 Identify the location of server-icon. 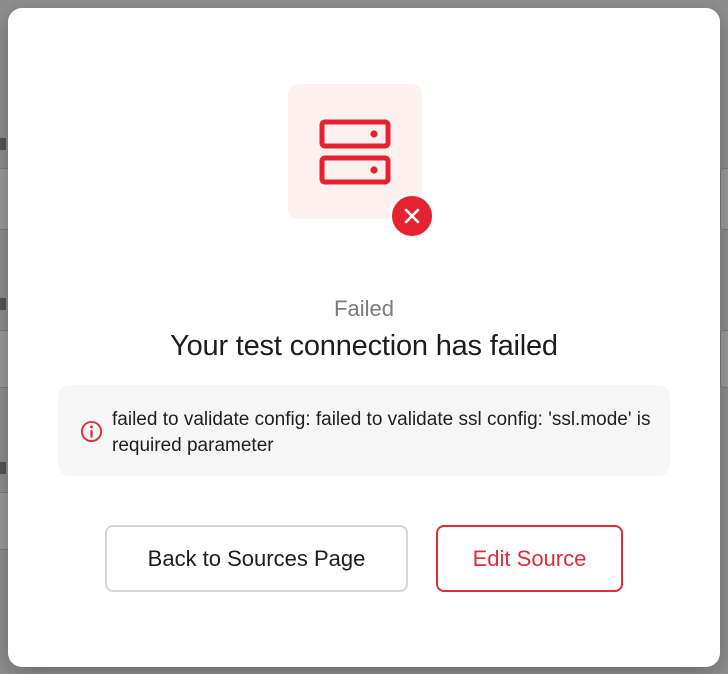
(355, 152).